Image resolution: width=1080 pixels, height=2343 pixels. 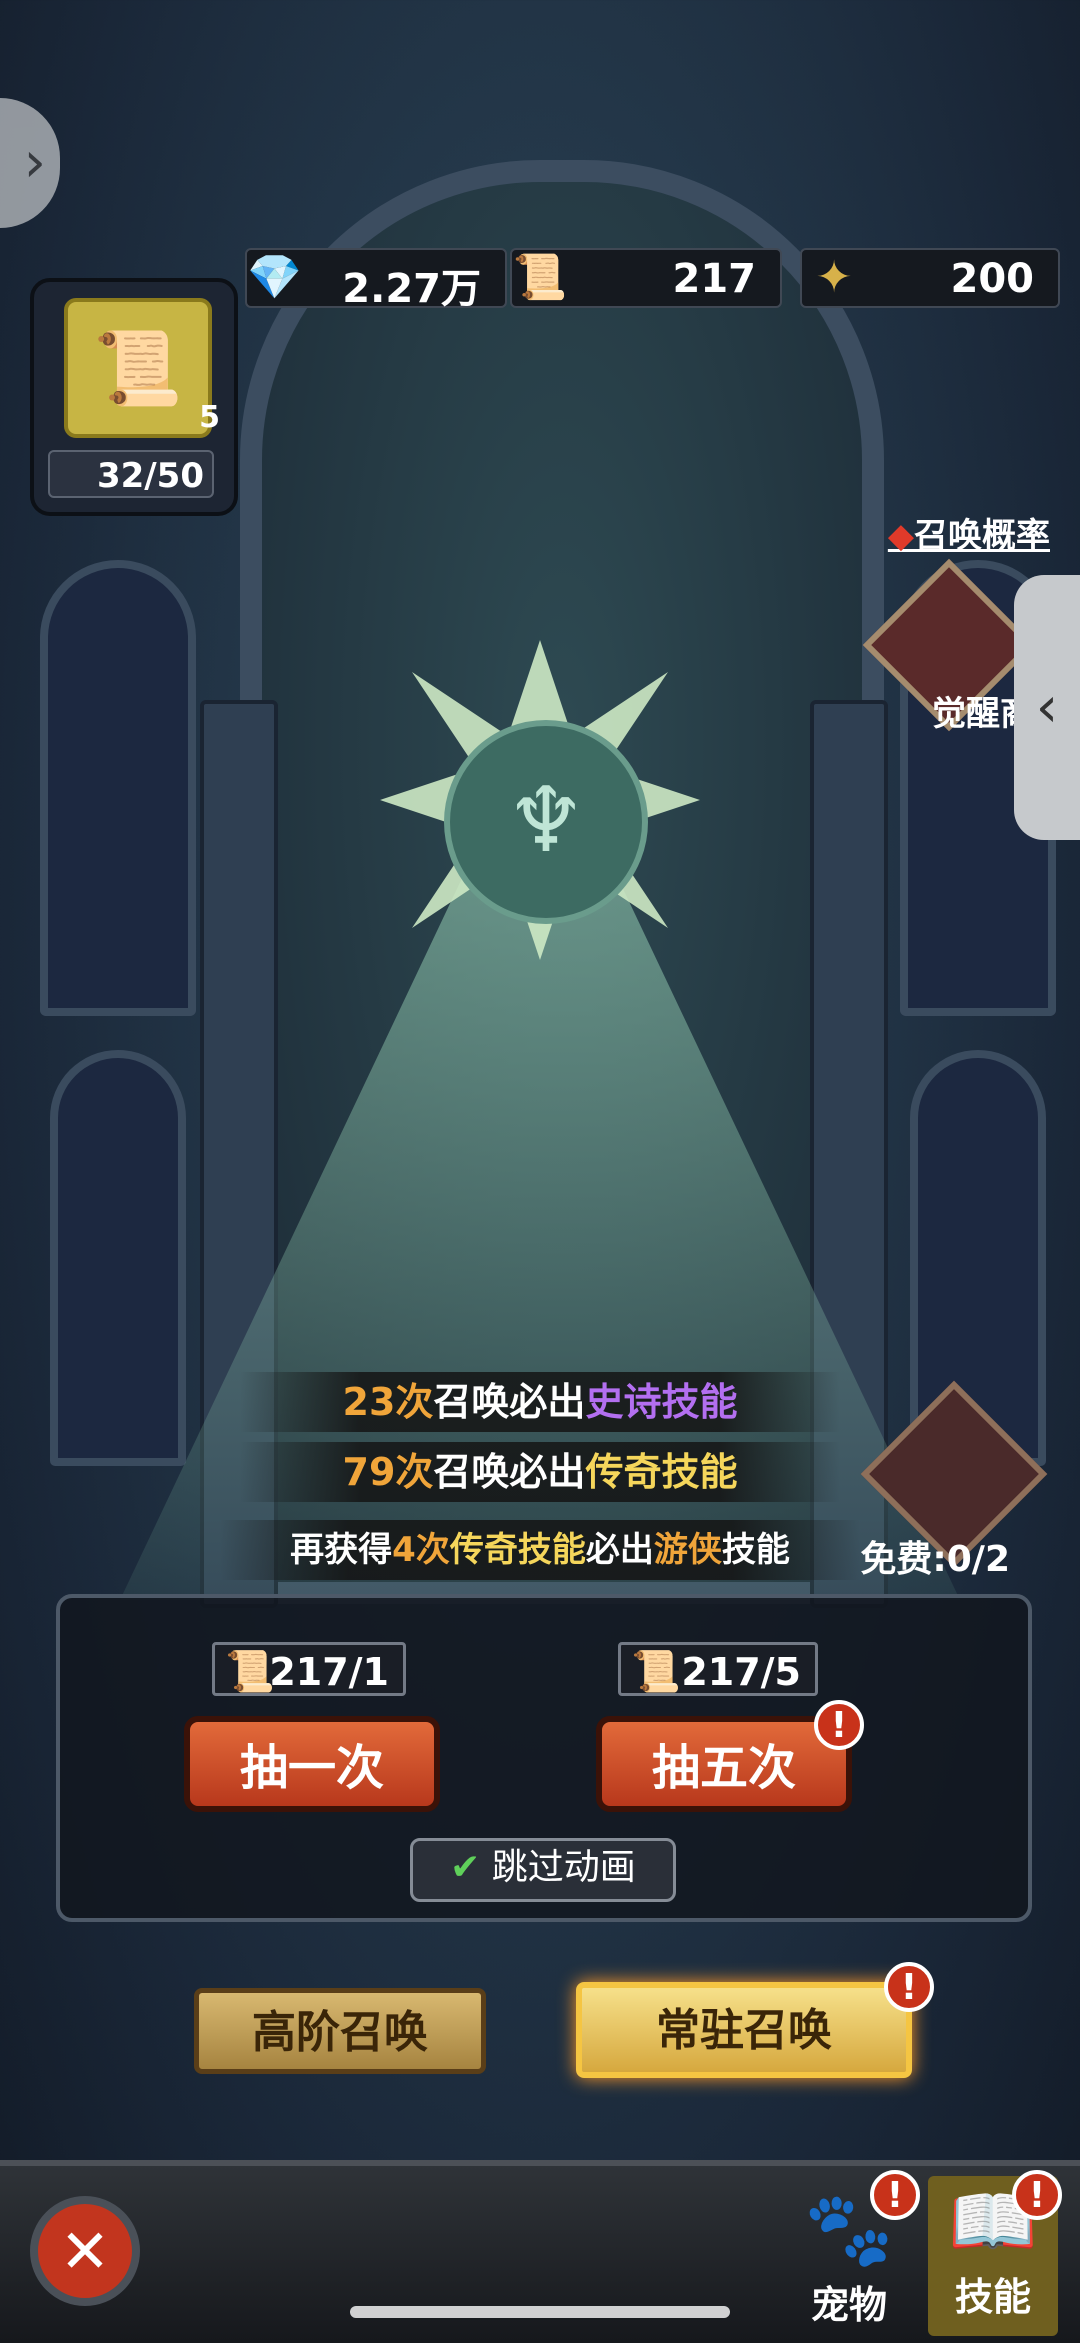 I want to click on currency-scroll-value: 217, so click(x=714, y=279).